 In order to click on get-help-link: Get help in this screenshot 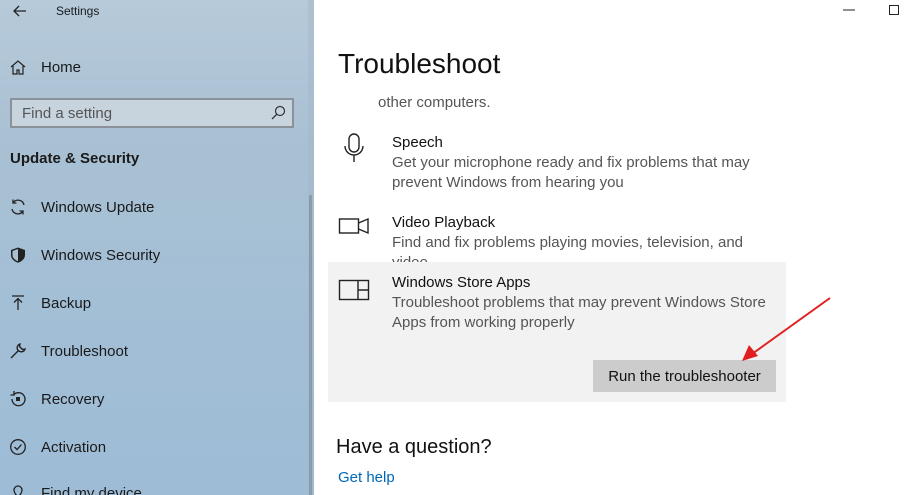, I will do `click(366, 477)`.